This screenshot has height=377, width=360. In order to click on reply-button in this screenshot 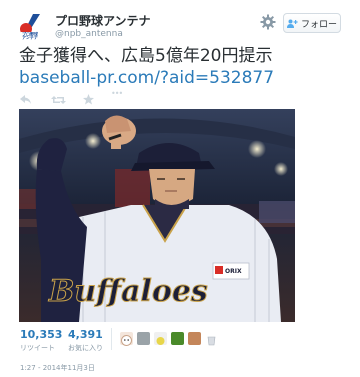, I will do `click(26, 99)`.